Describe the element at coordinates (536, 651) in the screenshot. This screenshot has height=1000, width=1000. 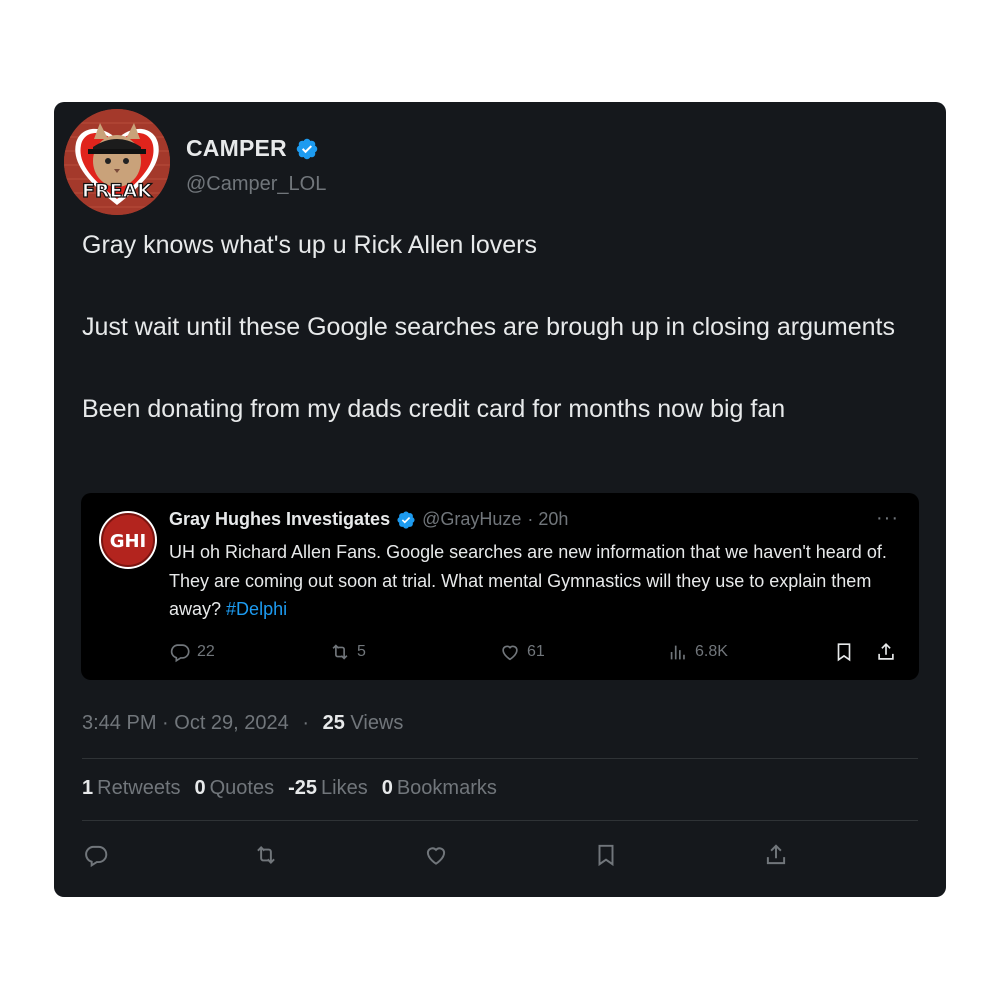
I see `like-count: 61` at that location.